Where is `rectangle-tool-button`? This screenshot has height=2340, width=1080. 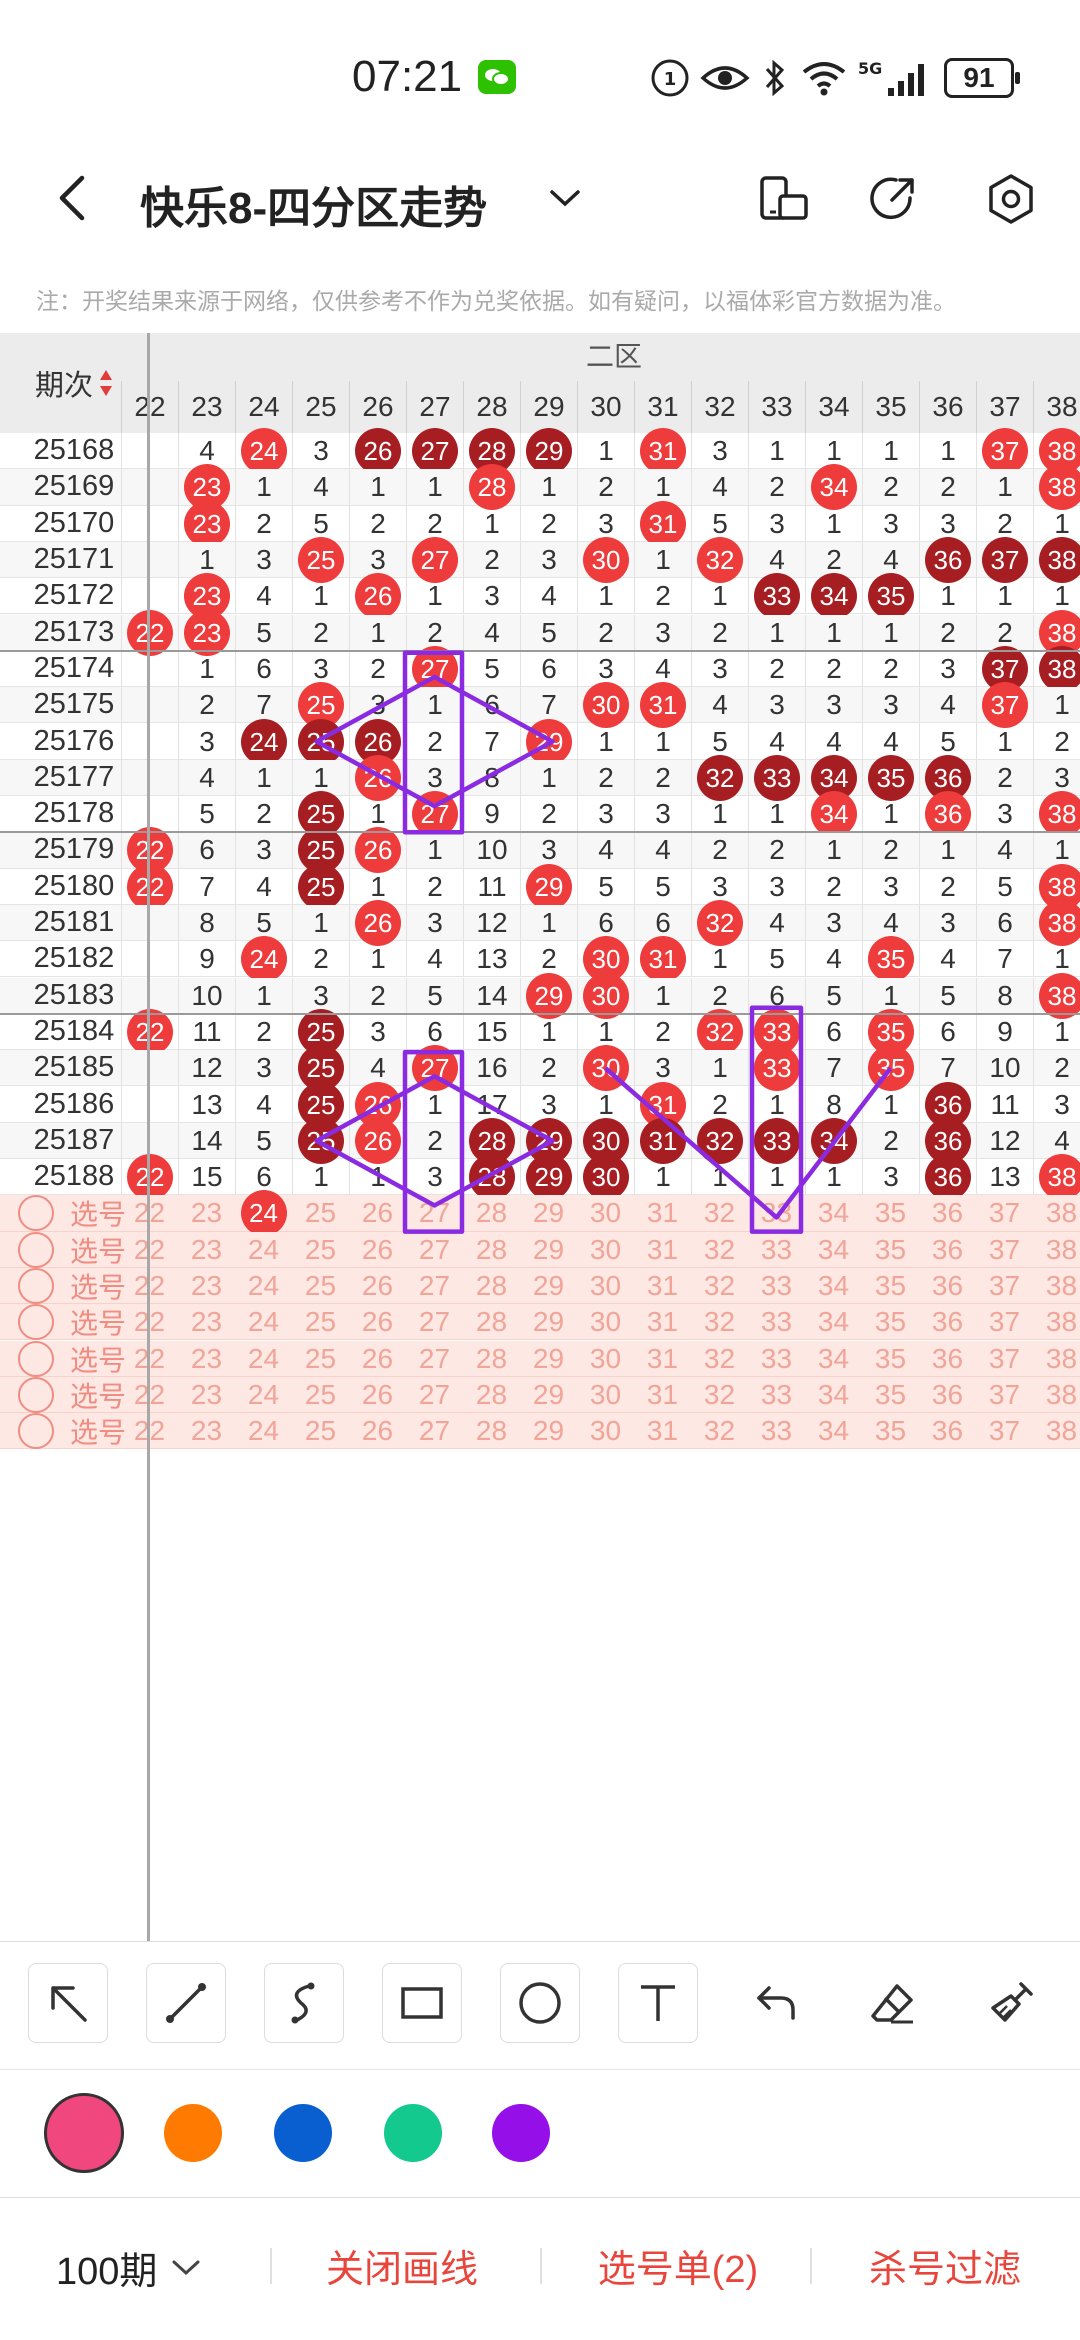
rectangle-tool-button is located at coordinates (422, 2003).